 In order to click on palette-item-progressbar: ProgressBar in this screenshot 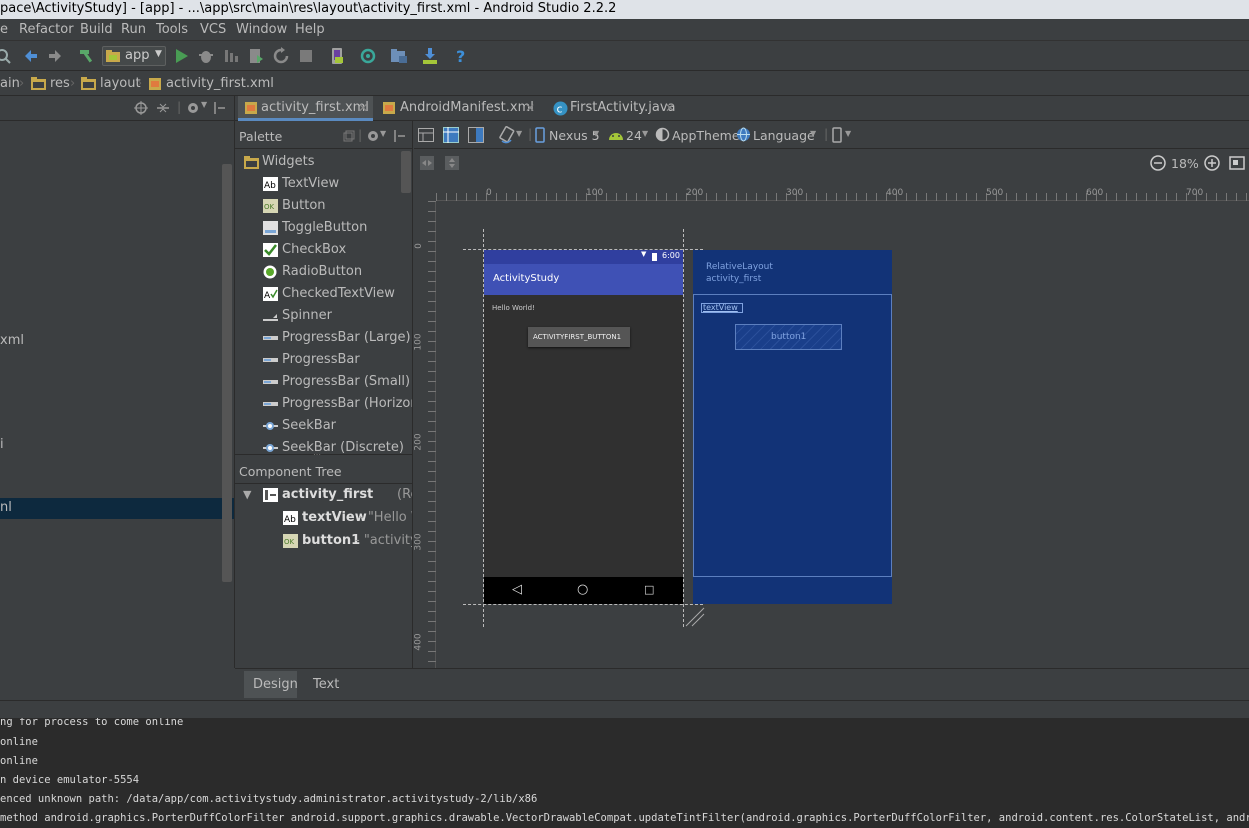, I will do `click(311, 359)`.